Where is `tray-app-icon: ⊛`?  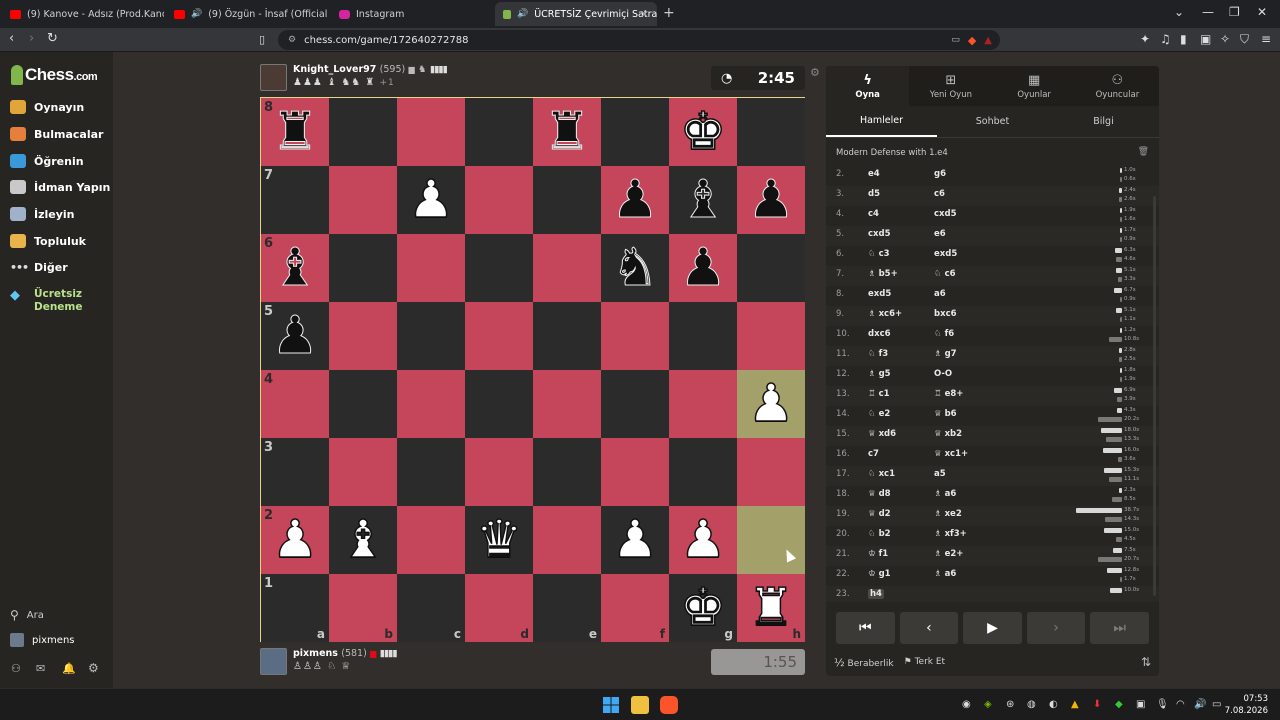 tray-app-icon: ⊛ is located at coordinates (1010, 704).